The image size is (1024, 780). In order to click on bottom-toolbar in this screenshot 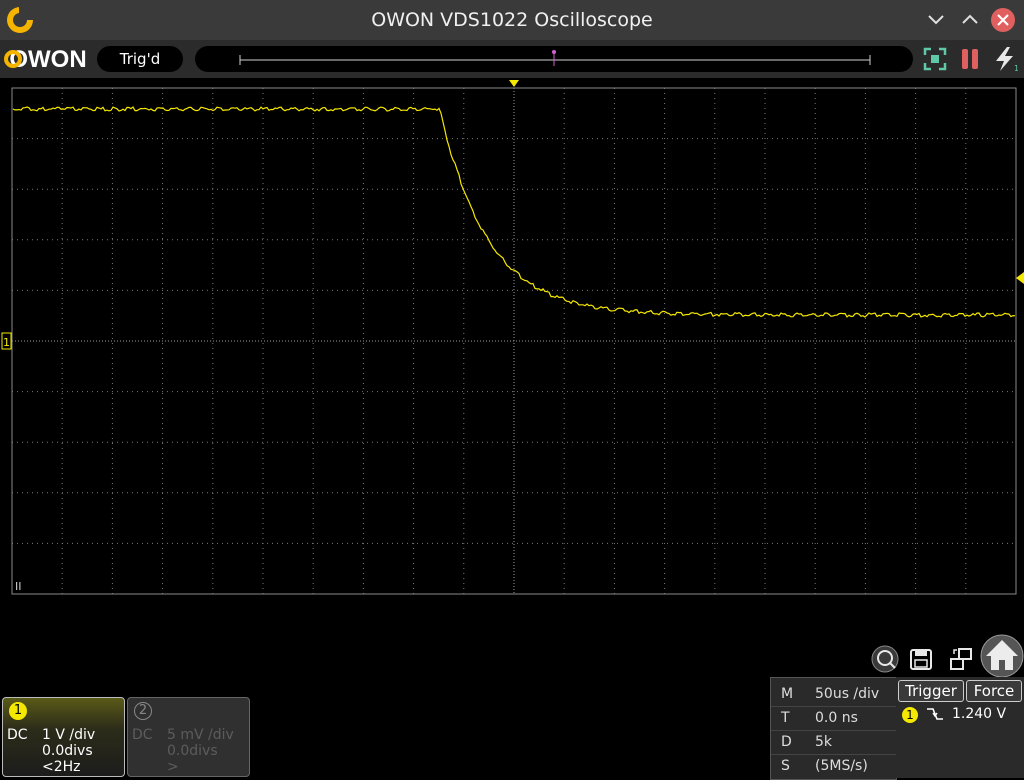, I will do `click(946, 656)`.